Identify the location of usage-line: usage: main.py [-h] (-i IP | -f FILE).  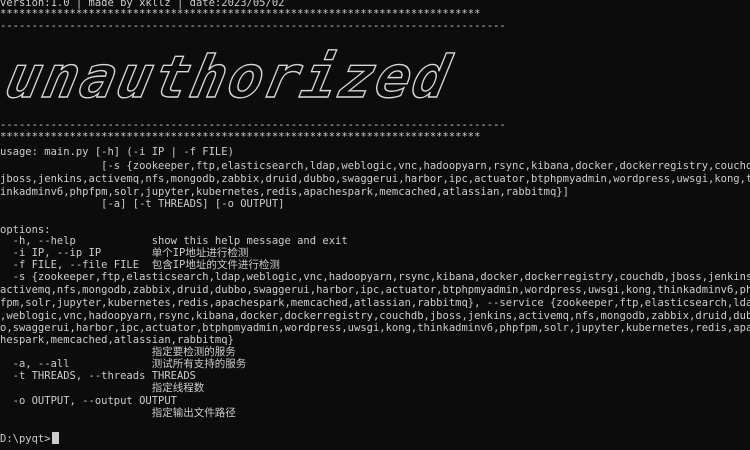
(117, 152).